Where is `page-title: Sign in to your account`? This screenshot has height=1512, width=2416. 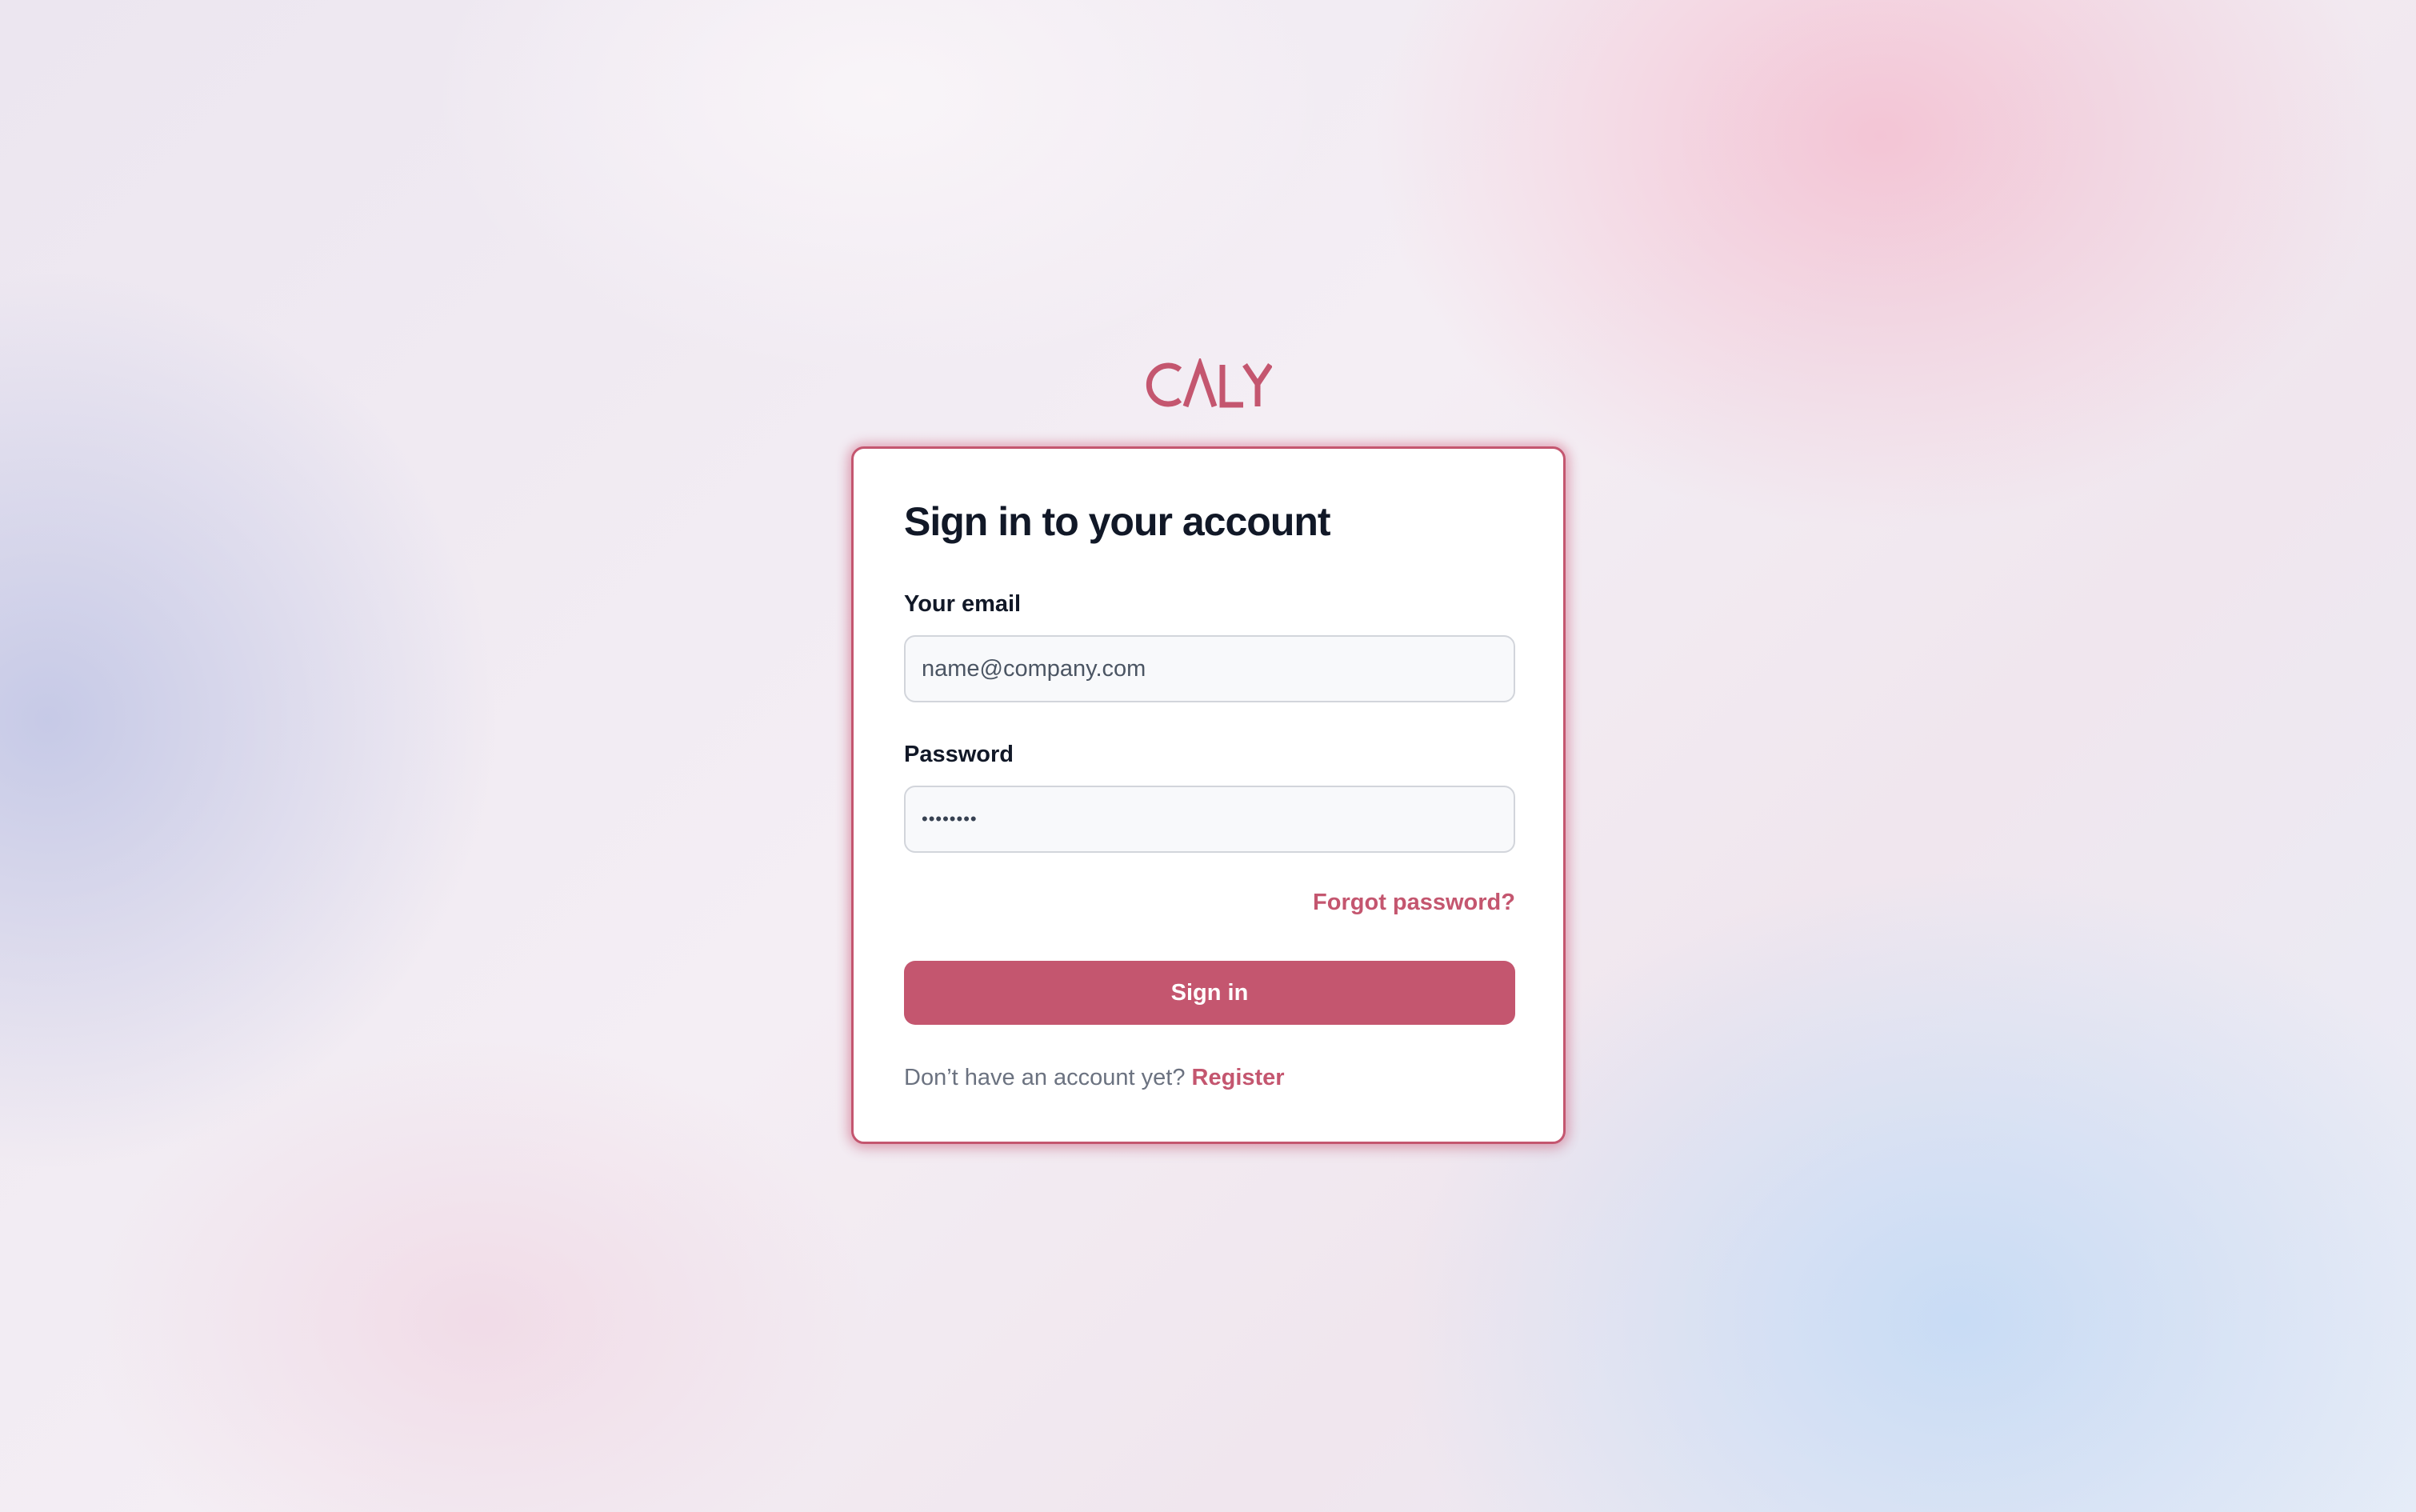 page-title: Sign in to your account is located at coordinates (1117, 521).